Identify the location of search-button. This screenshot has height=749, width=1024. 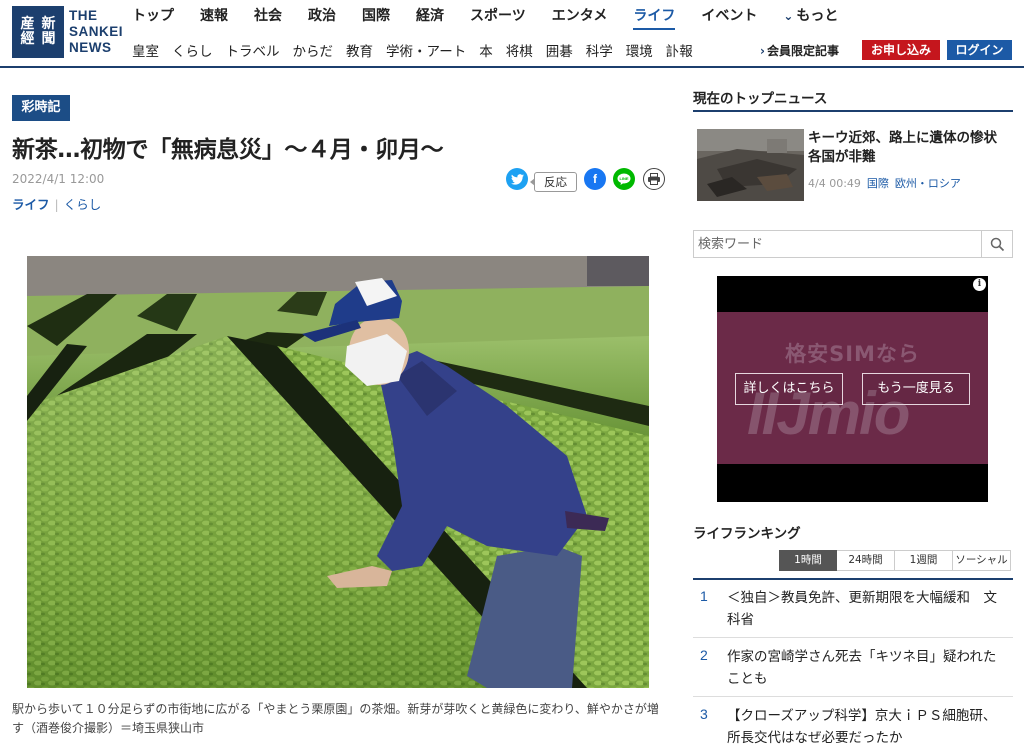
(996, 244).